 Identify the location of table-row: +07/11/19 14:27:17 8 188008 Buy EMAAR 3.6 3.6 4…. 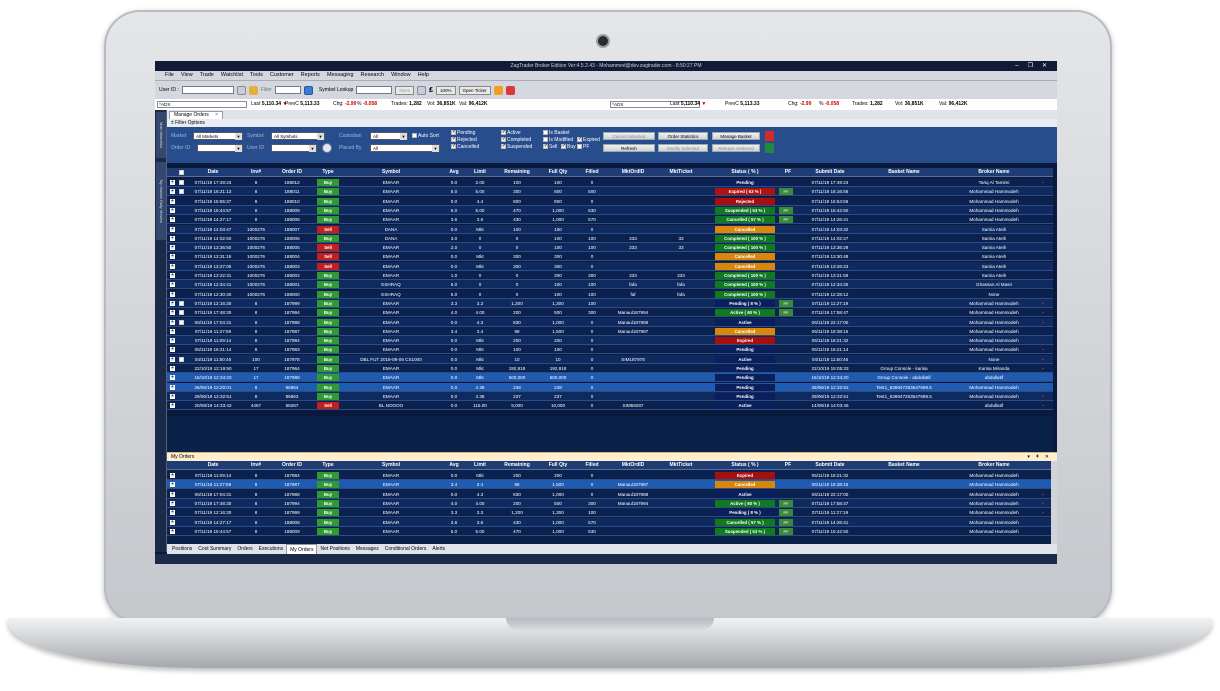
(610, 522).